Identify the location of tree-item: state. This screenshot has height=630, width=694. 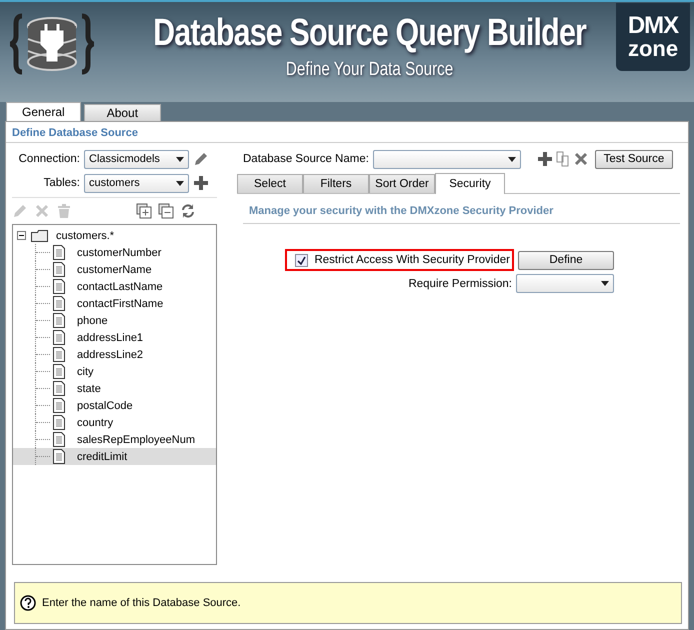
(114, 388).